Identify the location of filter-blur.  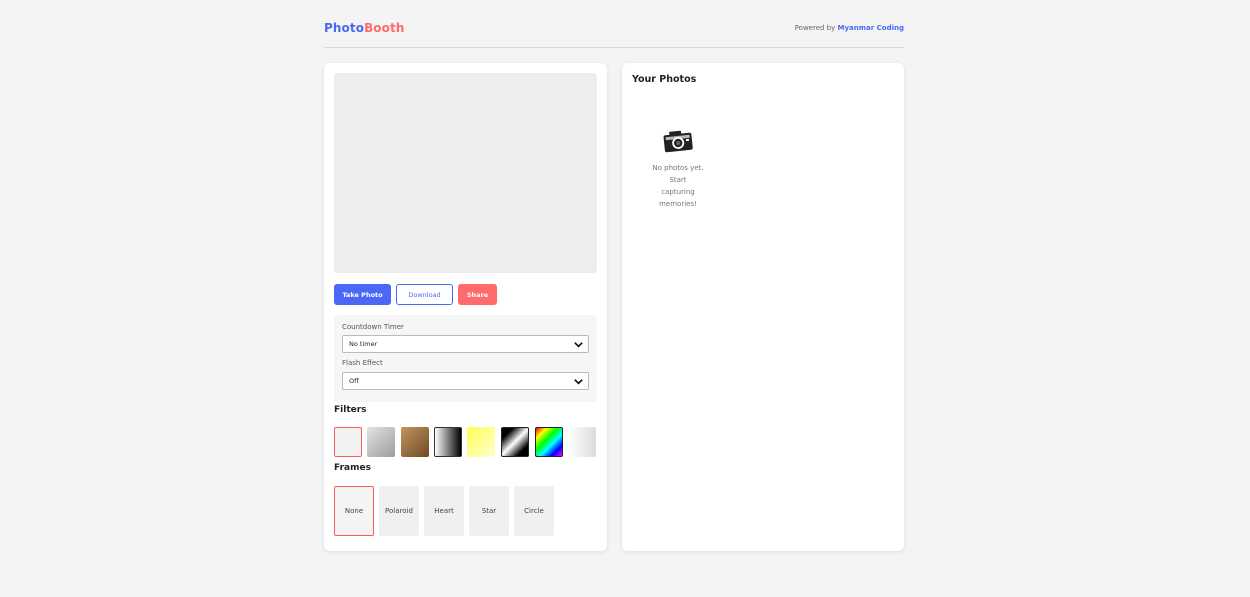
(582, 442).